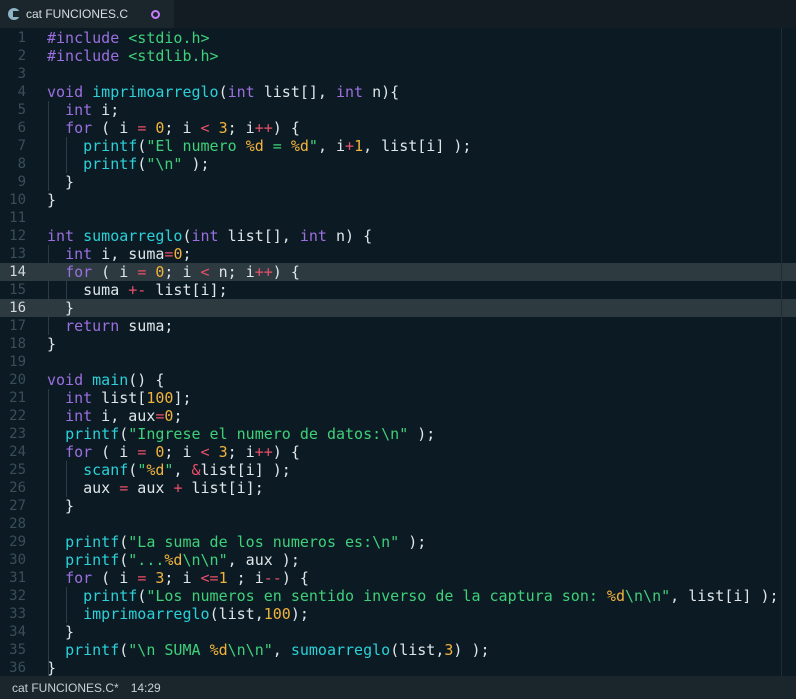  What do you see at coordinates (21, 56) in the screenshot?
I see `line-number: 2` at bounding box center [21, 56].